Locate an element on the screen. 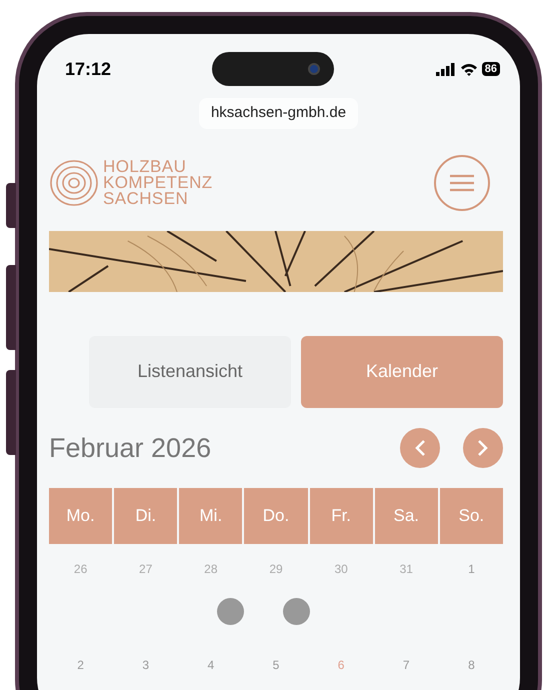 The width and height of the screenshot is (557, 690). status-time: 17:12 is located at coordinates (88, 69).